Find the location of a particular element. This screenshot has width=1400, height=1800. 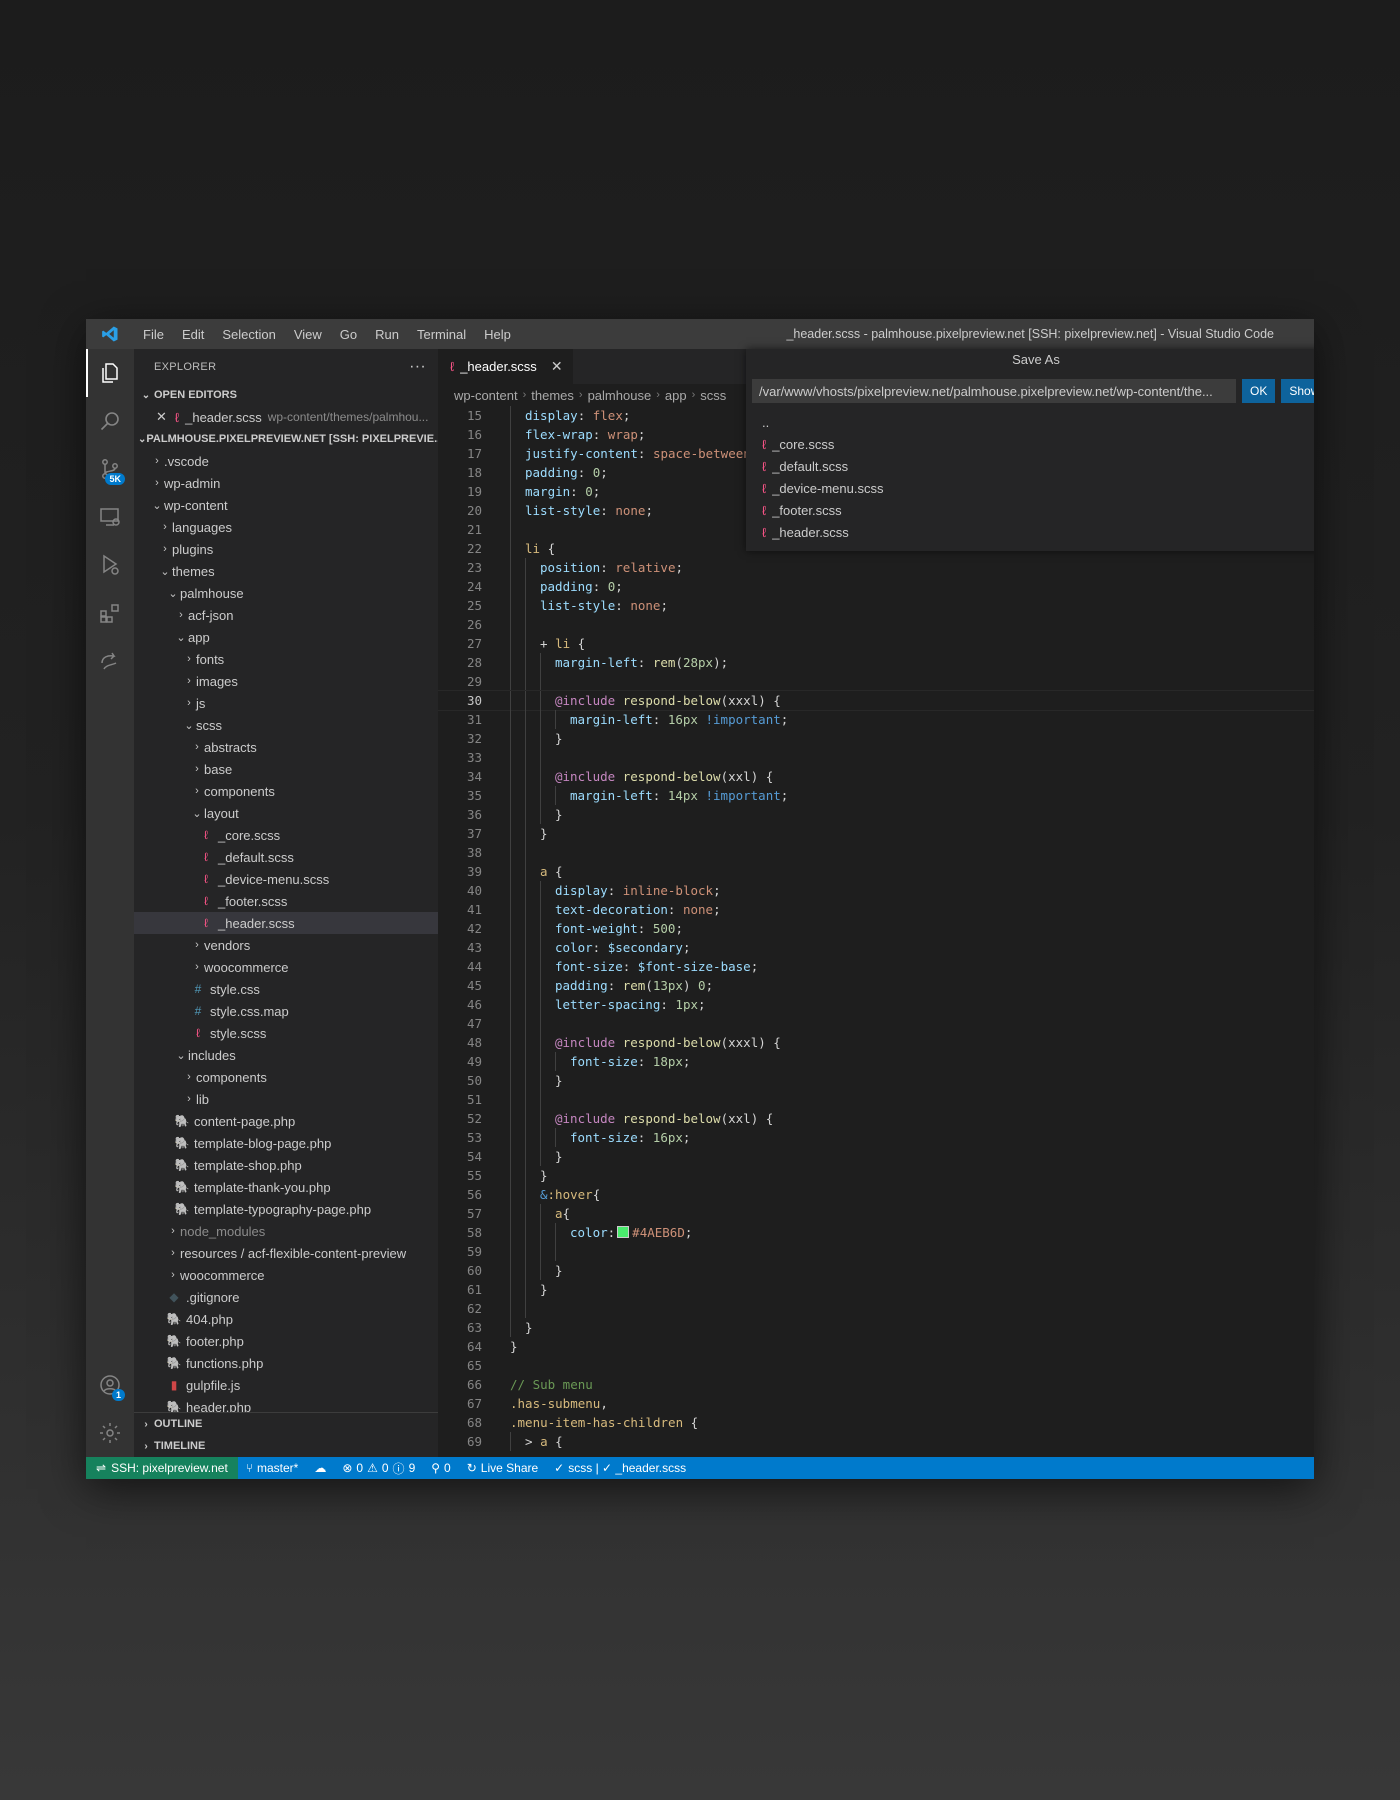

tree-folder: › wp-admin is located at coordinates (286, 483).